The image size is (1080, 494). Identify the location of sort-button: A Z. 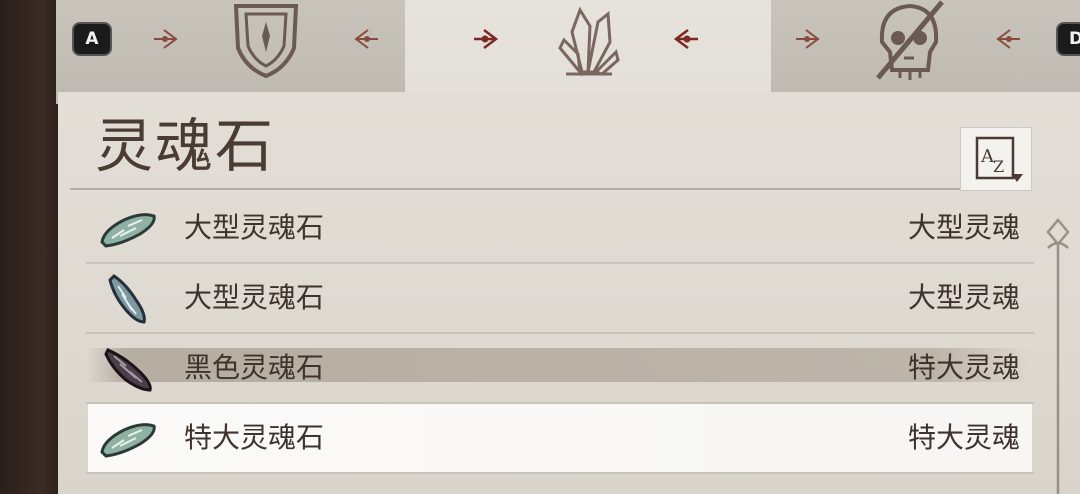
(996, 159).